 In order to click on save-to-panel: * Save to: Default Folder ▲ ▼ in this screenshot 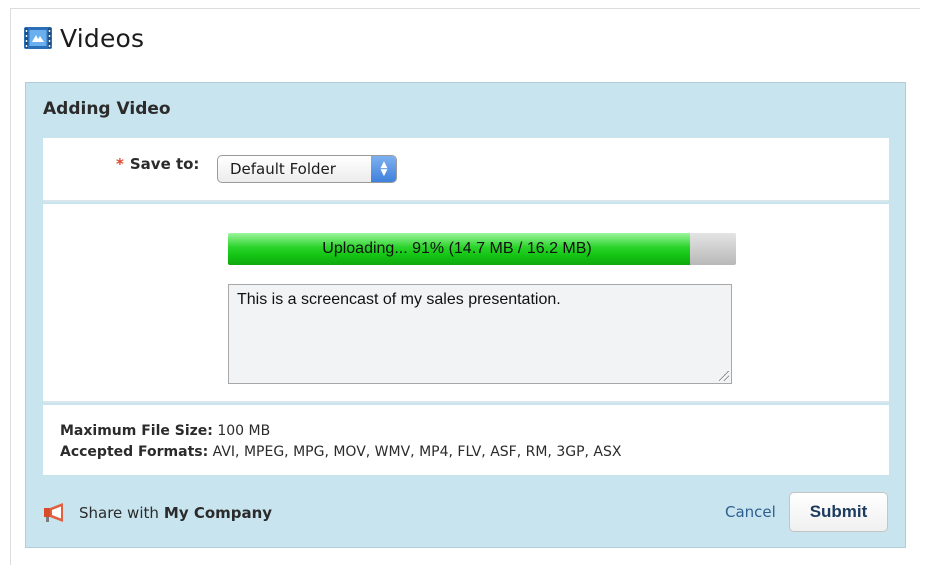, I will do `click(466, 170)`.